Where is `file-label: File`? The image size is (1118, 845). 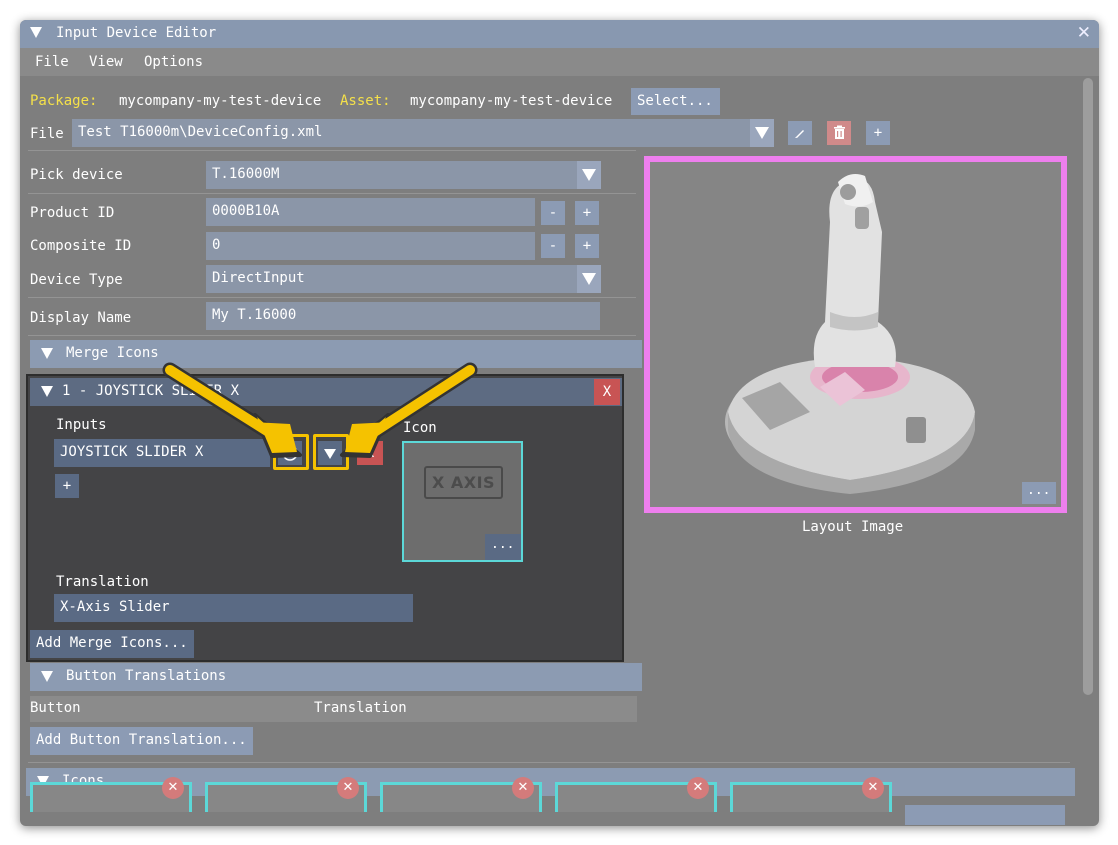 file-label: File is located at coordinates (47, 134).